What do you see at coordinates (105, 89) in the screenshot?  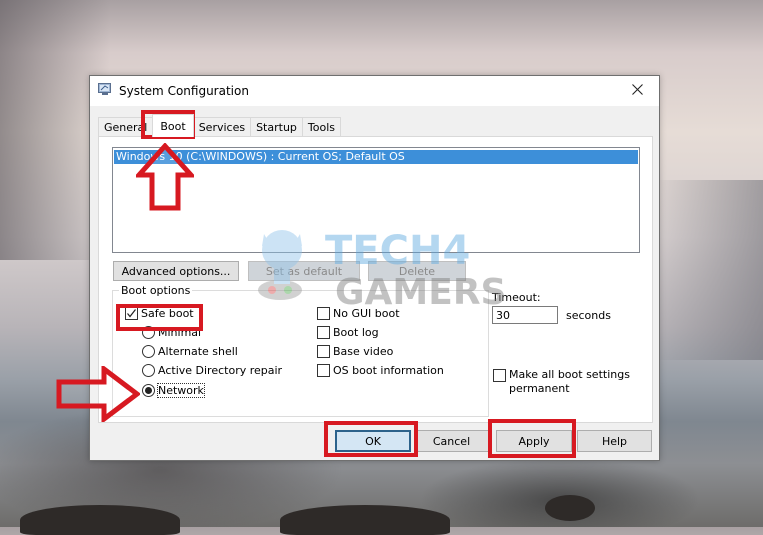 I see `msconfig-icon` at bounding box center [105, 89].